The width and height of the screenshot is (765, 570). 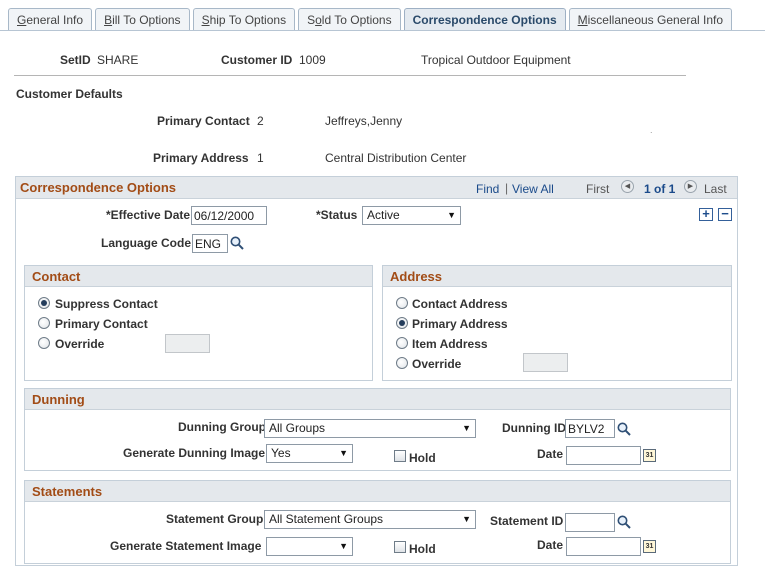 What do you see at coordinates (69, 94) in the screenshot?
I see `customer-defaults-title: Customer Defaults` at bounding box center [69, 94].